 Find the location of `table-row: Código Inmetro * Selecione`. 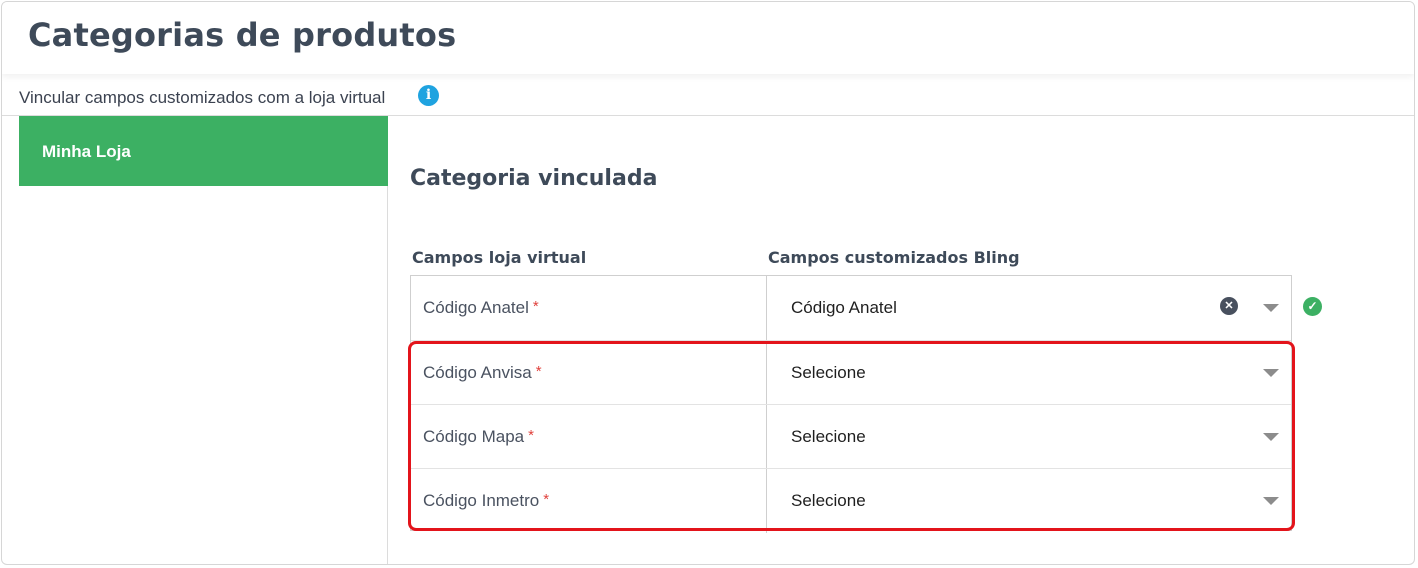

table-row: Código Inmetro * Selecione is located at coordinates (851, 500).